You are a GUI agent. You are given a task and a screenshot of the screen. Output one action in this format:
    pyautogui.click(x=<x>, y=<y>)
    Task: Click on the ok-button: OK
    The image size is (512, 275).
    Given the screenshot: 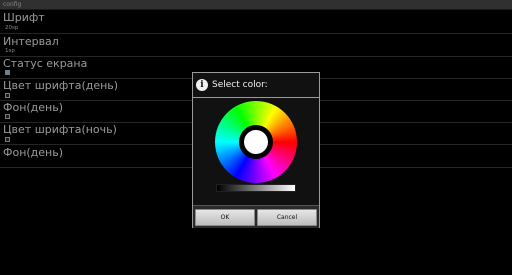 What is the action you would take?
    pyautogui.click(x=225, y=217)
    